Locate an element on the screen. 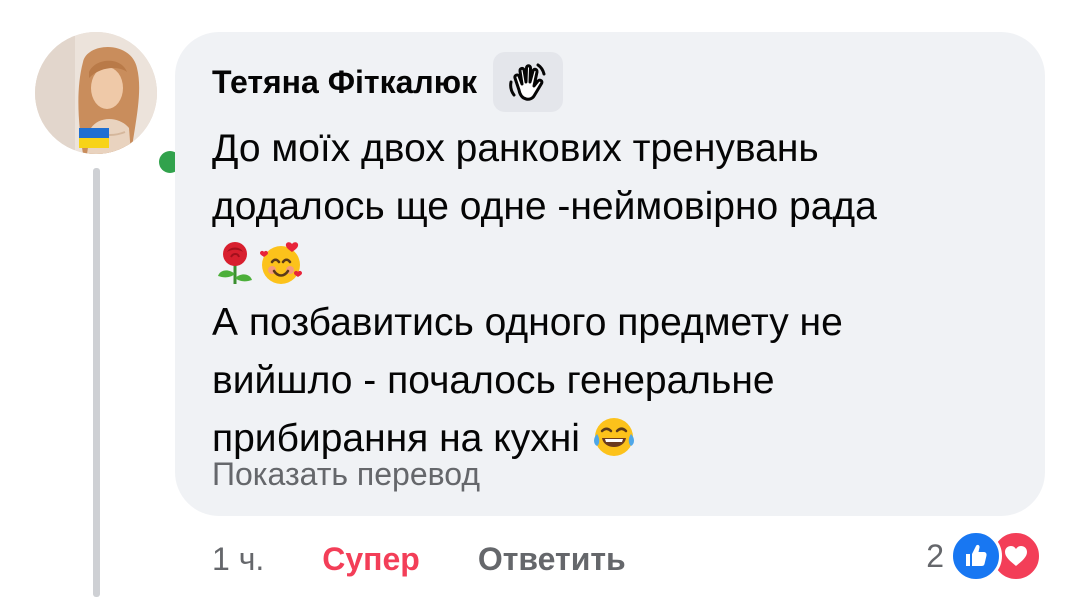  thread-line is located at coordinates (96, 382).